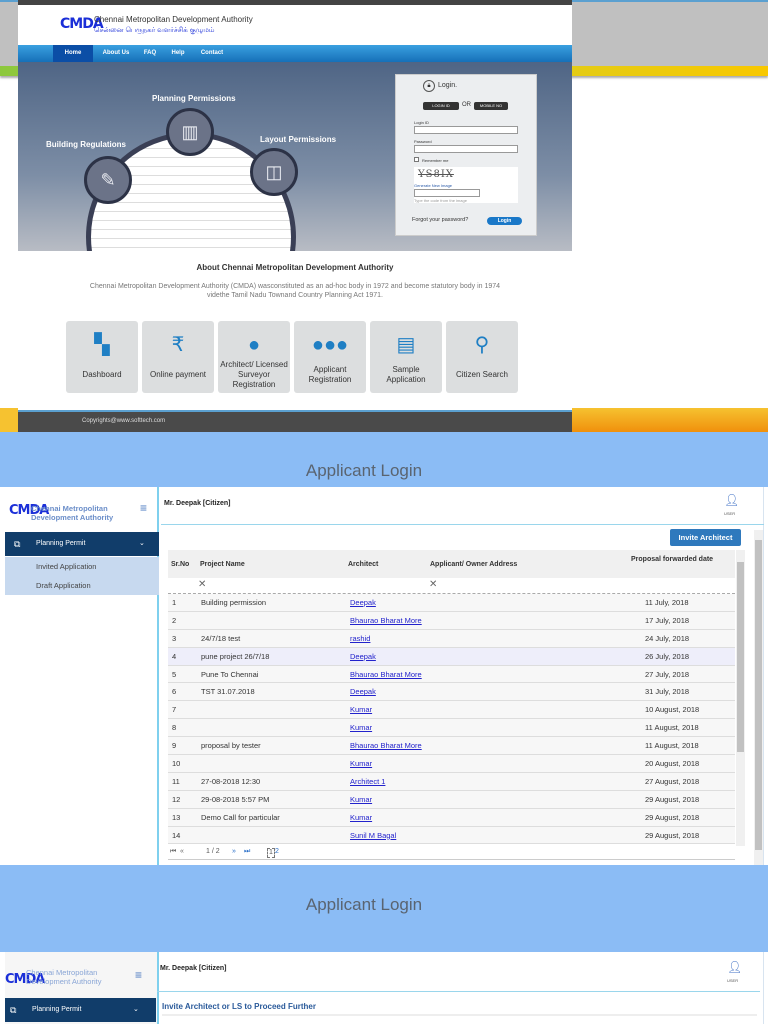  I want to click on nav-about: About Us, so click(116, 53).